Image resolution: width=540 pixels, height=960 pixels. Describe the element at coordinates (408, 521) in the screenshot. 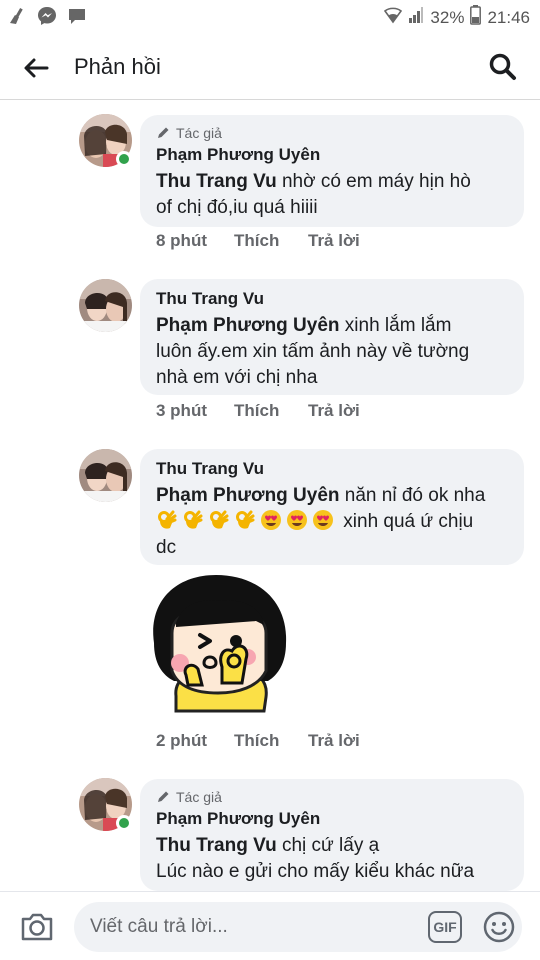

I see `comment-text-line: xinh quá ứ chịu` at that location.